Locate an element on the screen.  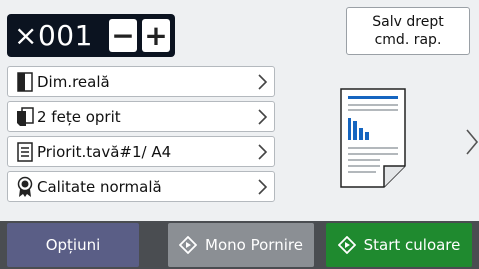
copies-value: ×001 is located at coordinates (53, 35).